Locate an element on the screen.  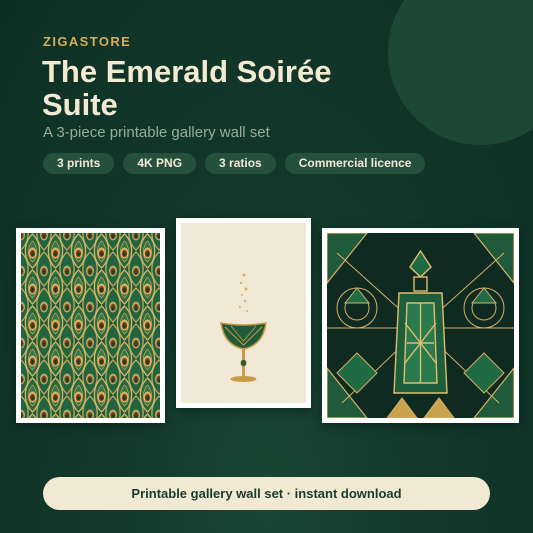
badge-prints: 3 prints is located at coordinates (79, 163).